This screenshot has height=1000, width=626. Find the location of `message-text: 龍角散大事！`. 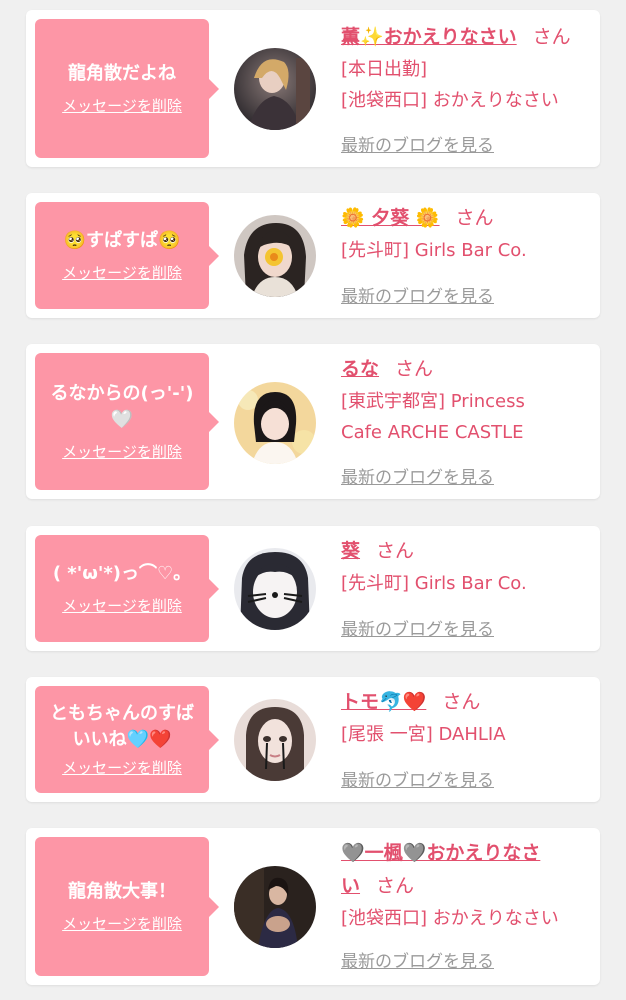

message-text: 龍角散大事！ is located at coordinates (122, 891).